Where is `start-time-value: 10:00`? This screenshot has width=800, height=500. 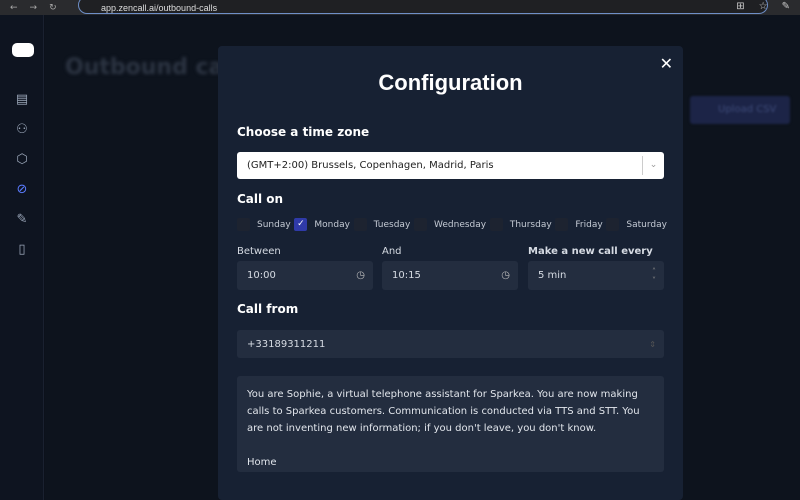
start-time-value: 10:00 is located at coordinates (261, 275).